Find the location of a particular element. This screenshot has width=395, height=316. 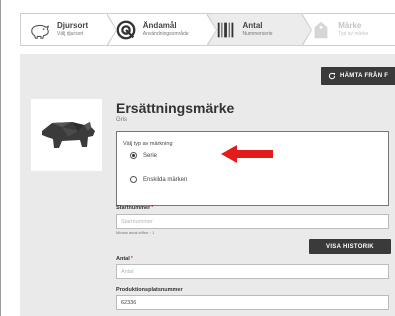

step-subtitle: Typ av märke is located at coordinates (353, 34).